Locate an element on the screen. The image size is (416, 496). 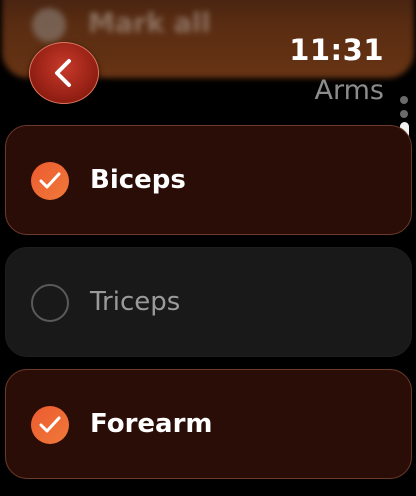
unchecked-circle-icon is located at coordinates (50, 303).